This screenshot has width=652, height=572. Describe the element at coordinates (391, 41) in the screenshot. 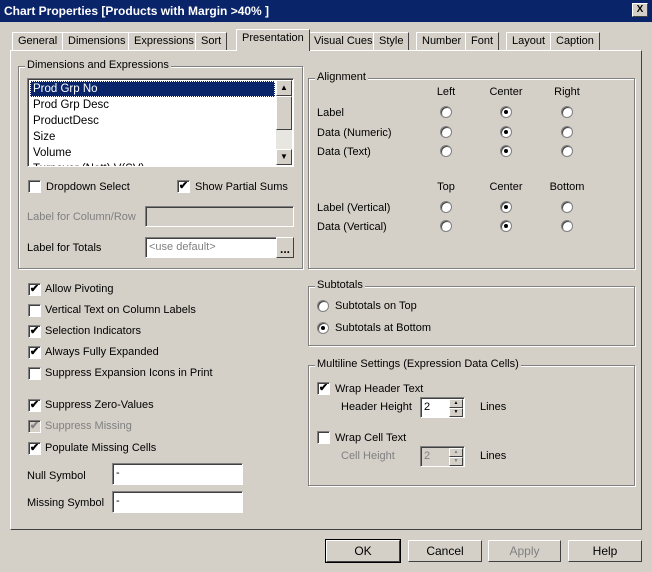

I see `tab-style: Style` at that location.